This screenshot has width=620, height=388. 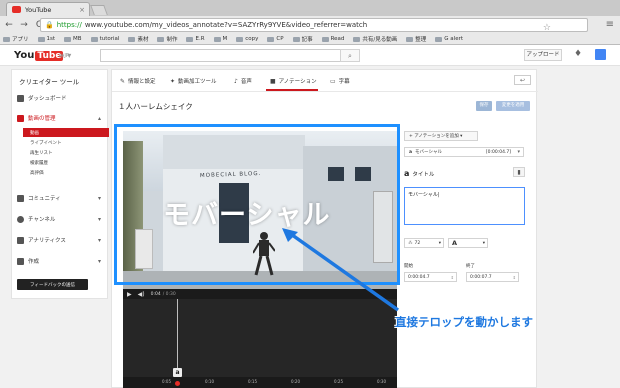 I want to click on bookmark-item: 整理, so click(x=416, y=39).